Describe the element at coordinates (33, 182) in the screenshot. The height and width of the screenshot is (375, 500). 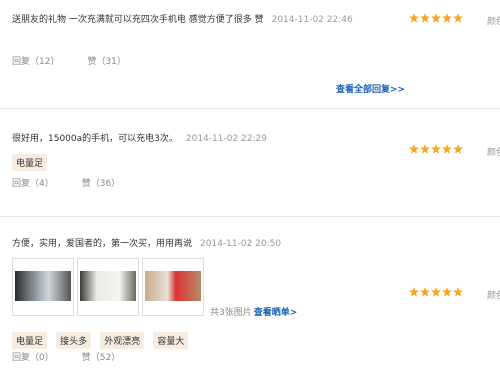
I see `reply-link: 回复（4）` at that location.